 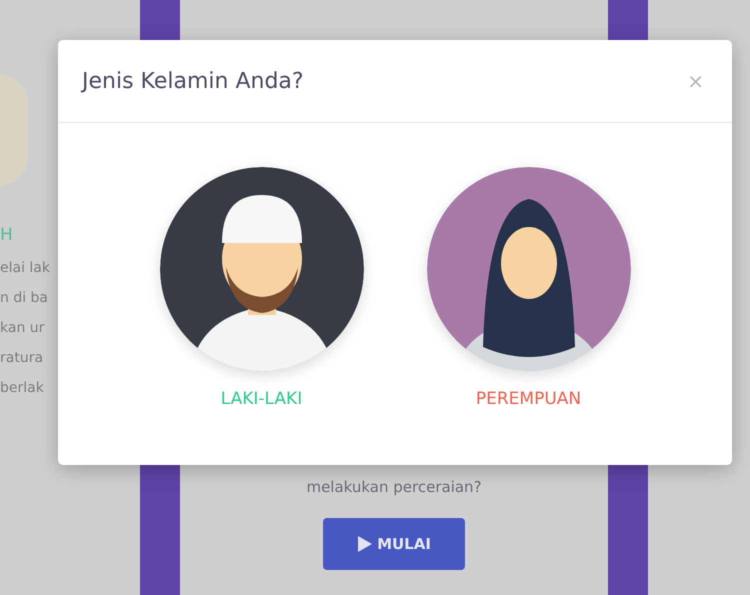 What do you see at coordinates (528, 269) in the screenshot?
I see `woman-avatar-drawing` at bounding box center [528, 269].